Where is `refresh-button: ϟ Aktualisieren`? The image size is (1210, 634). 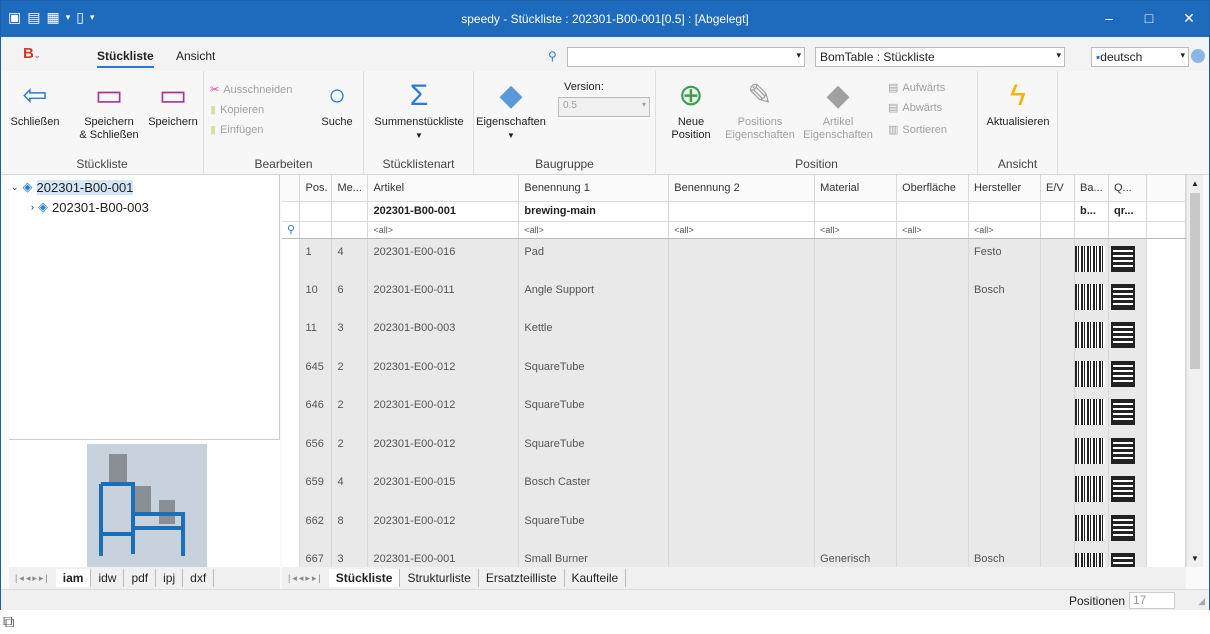 refresh-button: ϟ Aktualisieren is located at coordinates (1018, 103).